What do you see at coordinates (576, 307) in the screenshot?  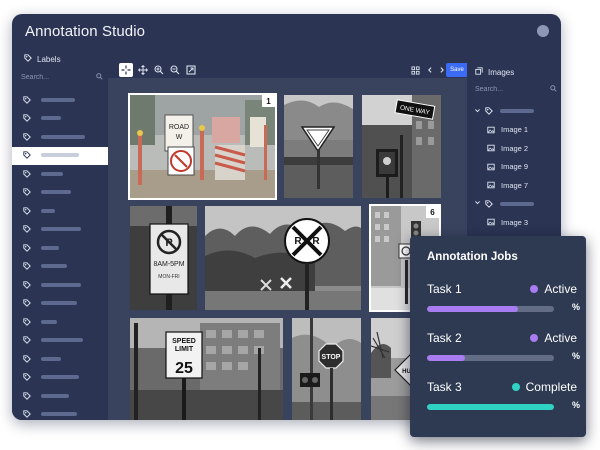 I see `job-percent-label: %` at bounding box center [576, 307].